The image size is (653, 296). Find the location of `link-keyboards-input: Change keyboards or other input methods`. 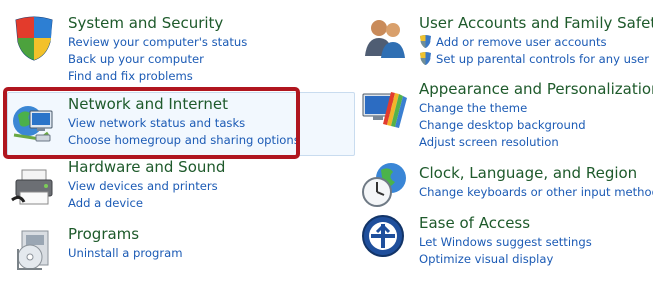

link-keyboards-input: Change keyboards or other input methods is located at coordinates (536, 192).